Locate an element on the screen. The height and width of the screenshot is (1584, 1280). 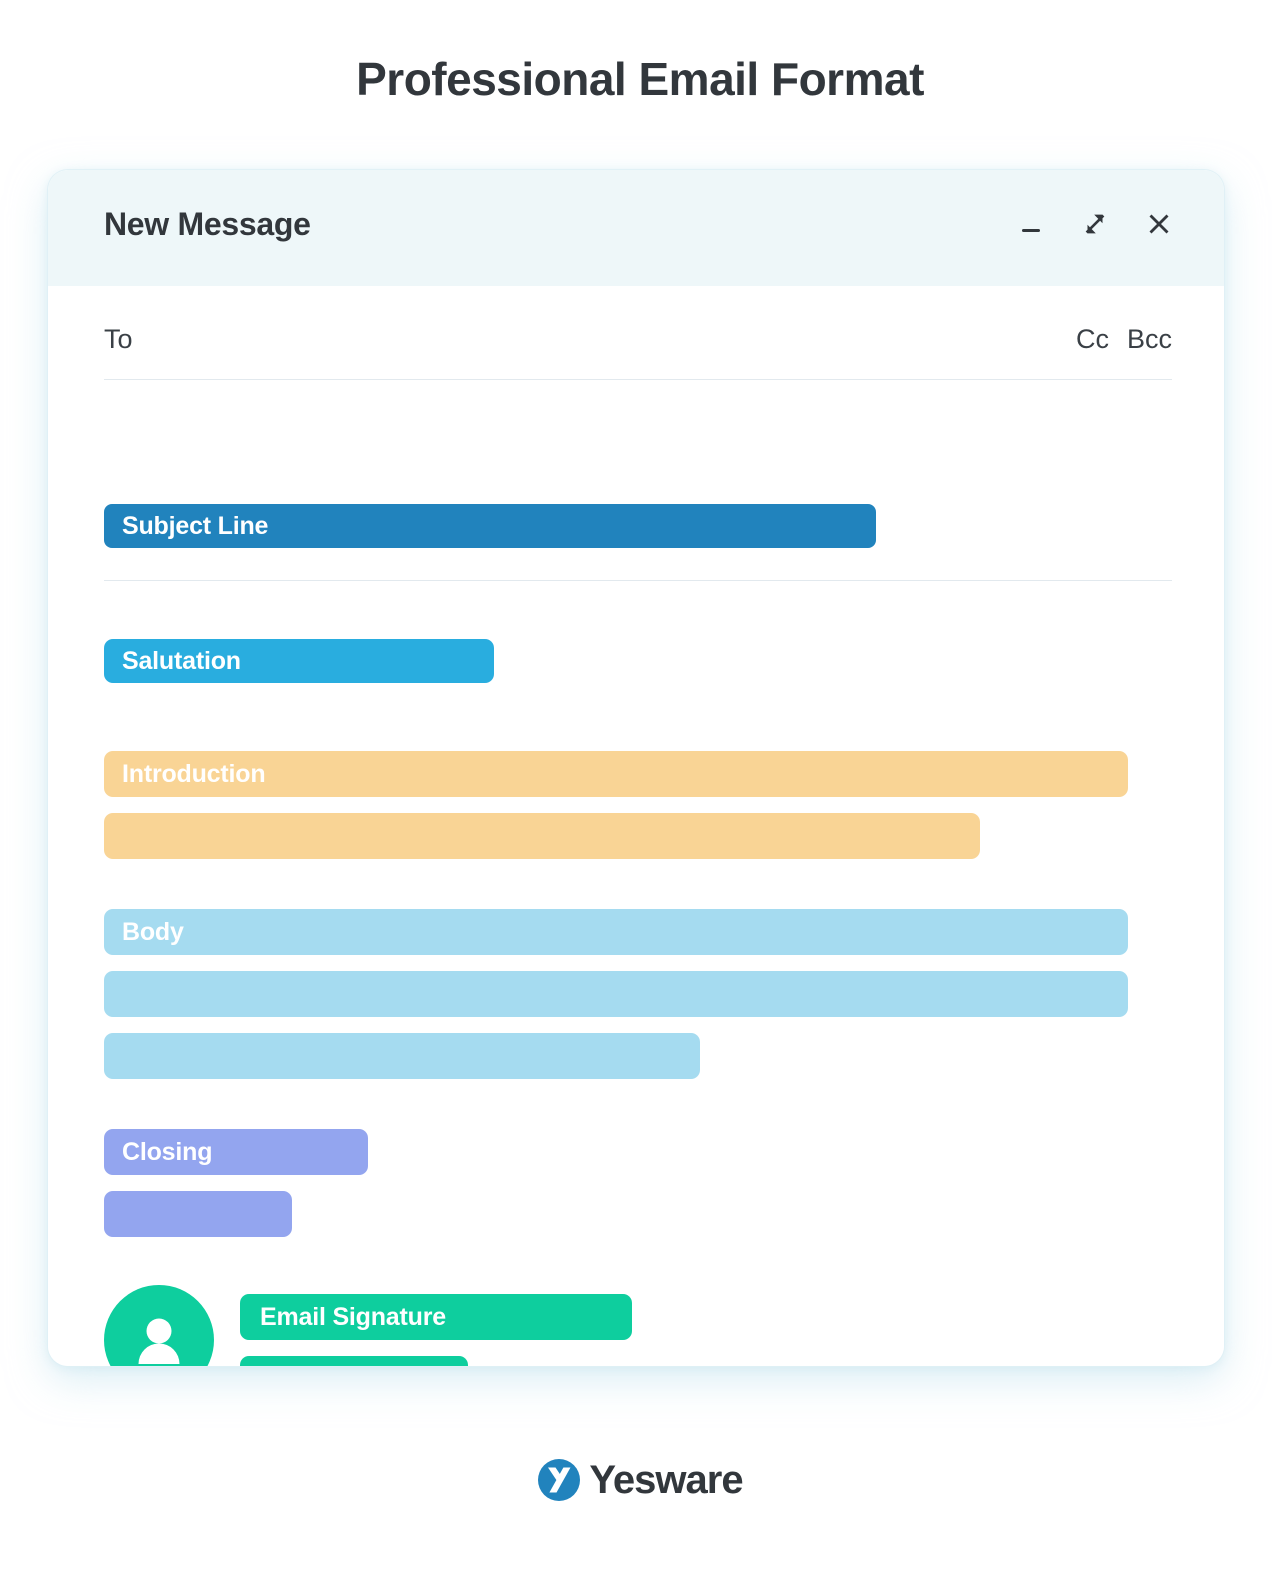
brand-name: Yesware is located at coordinates (666, 1480).